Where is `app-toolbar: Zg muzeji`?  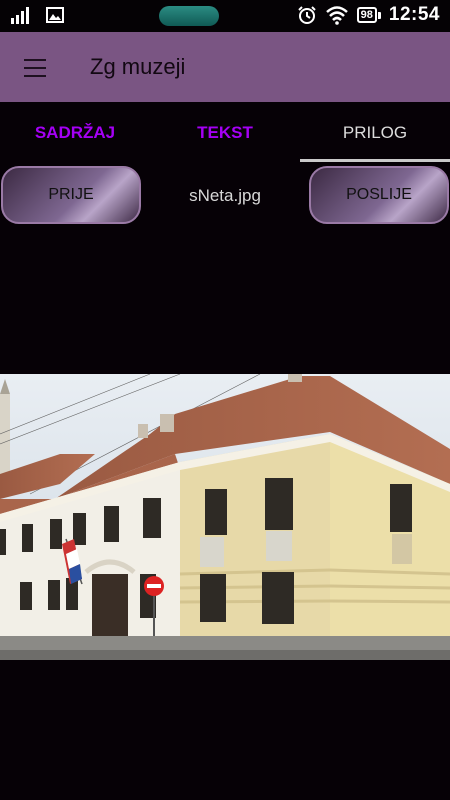 app-toolbar: Zg muzeji is located at coordinates (225, 67).